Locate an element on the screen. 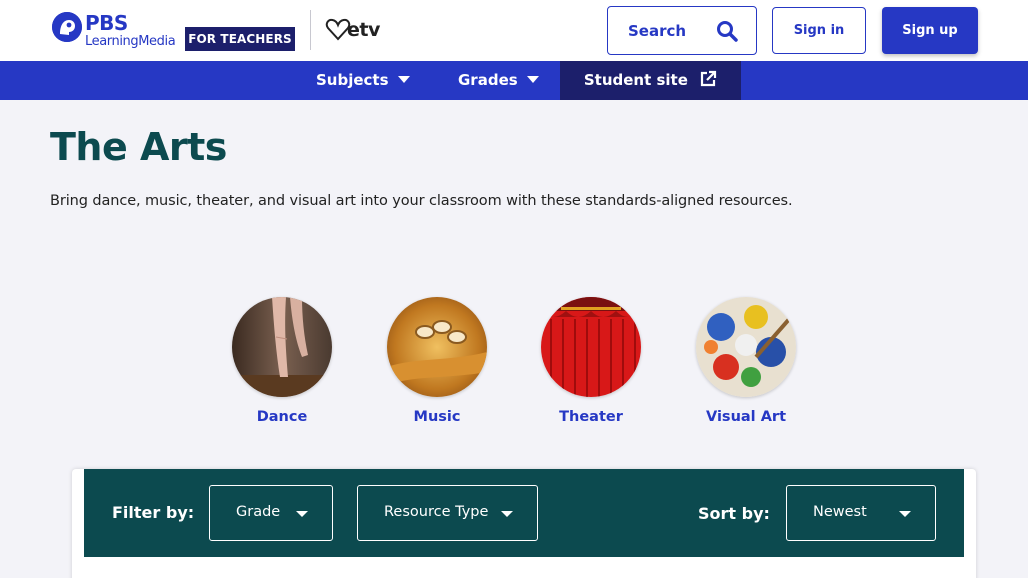 The height and width of the screenshot is (578, 1028). nav-grades: Grades is located at coordinates (498, 80).